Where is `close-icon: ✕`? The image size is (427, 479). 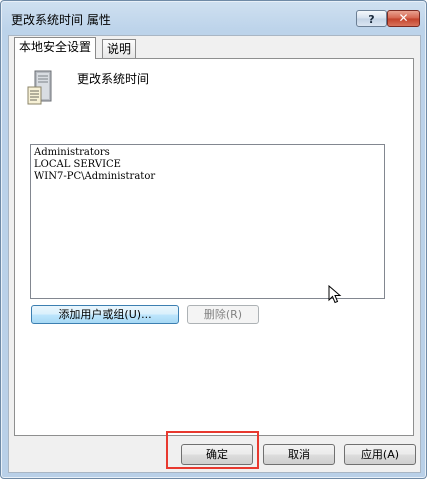
close-icon: ✕ is located at coordinates (403, 18).